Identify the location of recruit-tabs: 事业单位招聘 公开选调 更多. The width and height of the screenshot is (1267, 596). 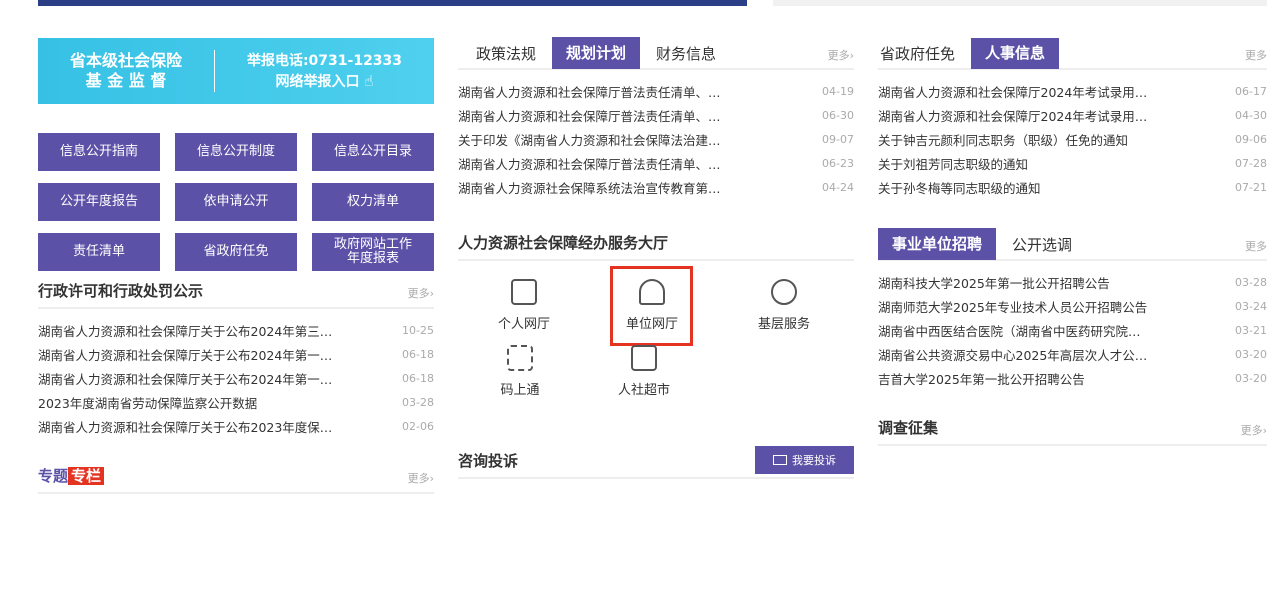
(1072, 244).